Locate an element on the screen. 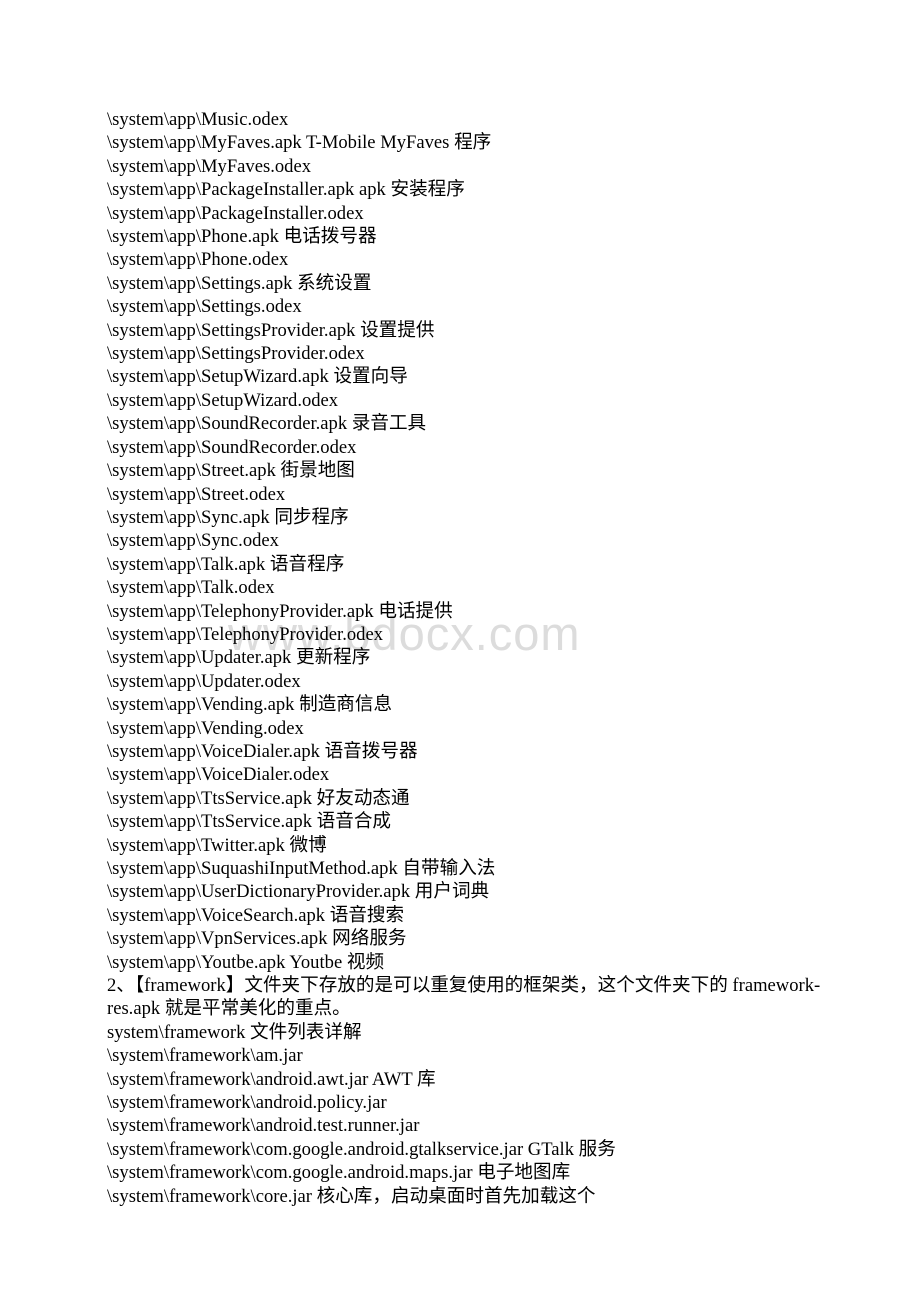  document-line: \system\app\Vending.apk 制造商信息 is located at coordinates (250, 705).